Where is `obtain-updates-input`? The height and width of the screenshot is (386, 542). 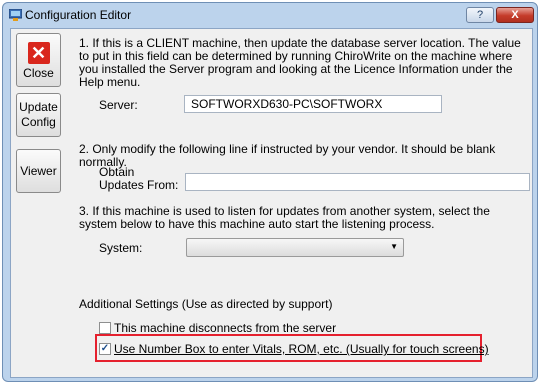
obtain-updates-input is located at coordinates (357, 182).